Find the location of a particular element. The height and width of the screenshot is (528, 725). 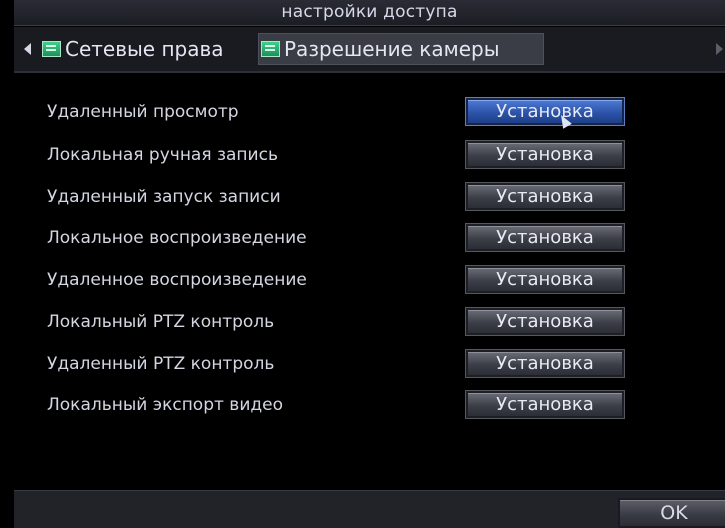

remote-playback-setup-button: Установка is located at coordinates (545, 279).